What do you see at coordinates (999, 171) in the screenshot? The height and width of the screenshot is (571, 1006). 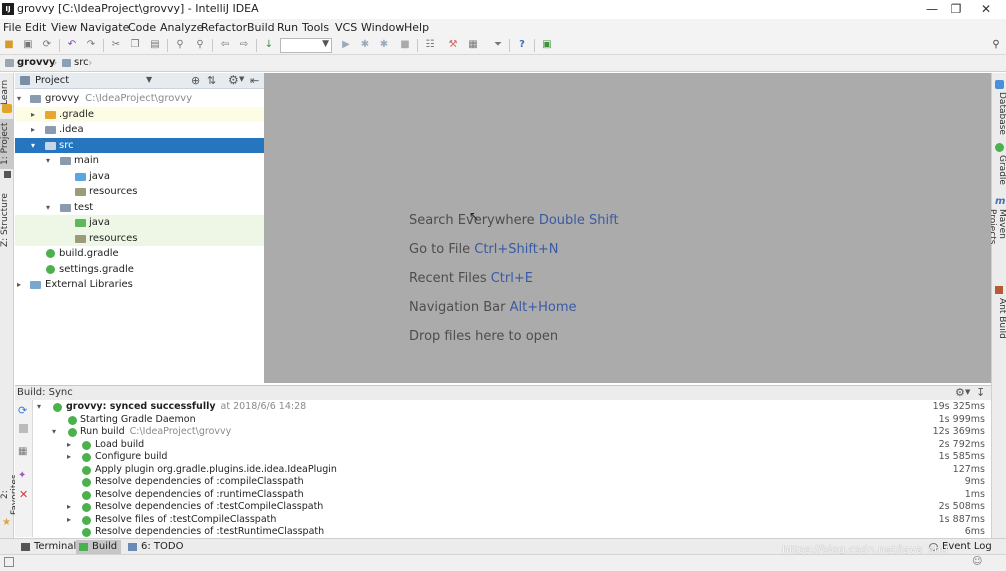 I see `tool-tab-gradle: Gradle` at bounding box center [999, 171].